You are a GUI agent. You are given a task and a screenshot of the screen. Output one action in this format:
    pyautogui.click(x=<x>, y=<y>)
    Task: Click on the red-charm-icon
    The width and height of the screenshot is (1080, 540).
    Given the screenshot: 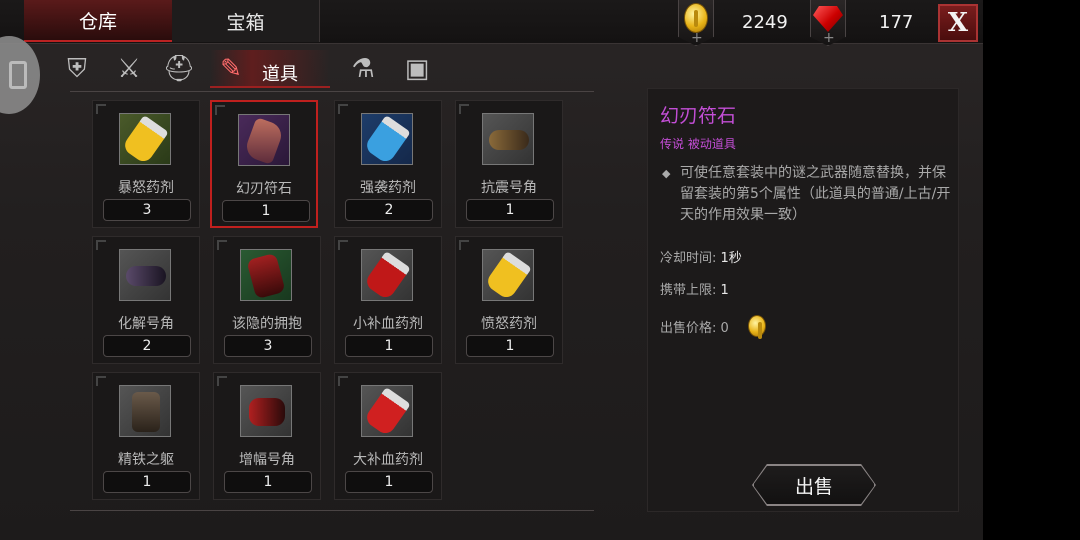 What is the action you would take?
    pyautogui.click(x=266, y=275)
    